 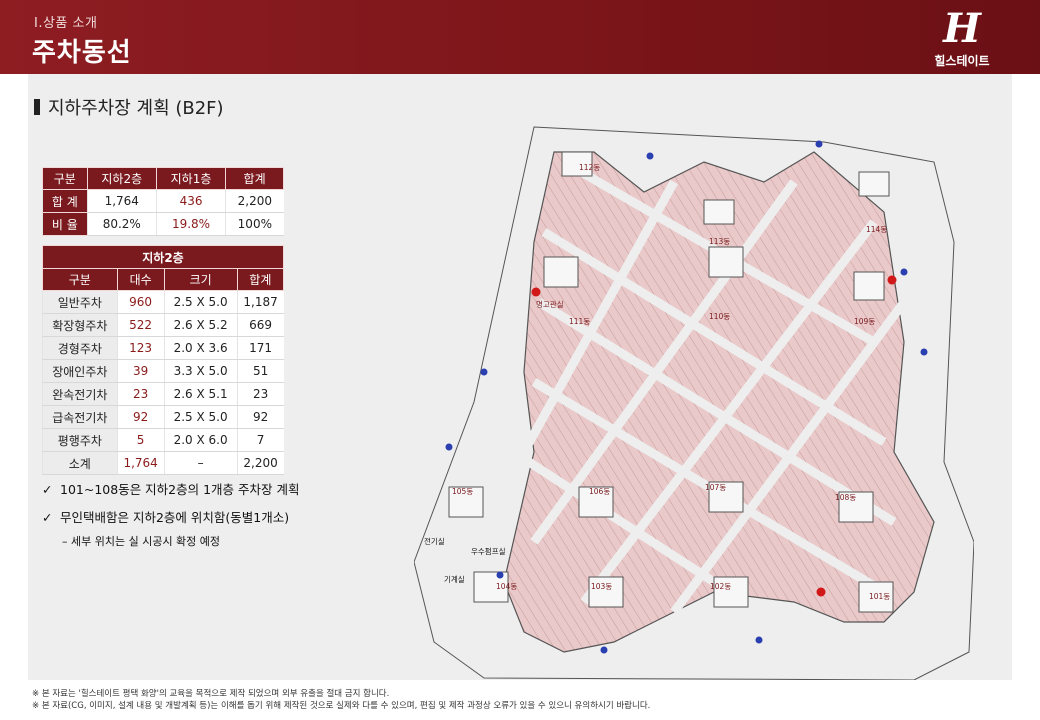 I want to click on cell-count: 123, so click(x=140, y=348).